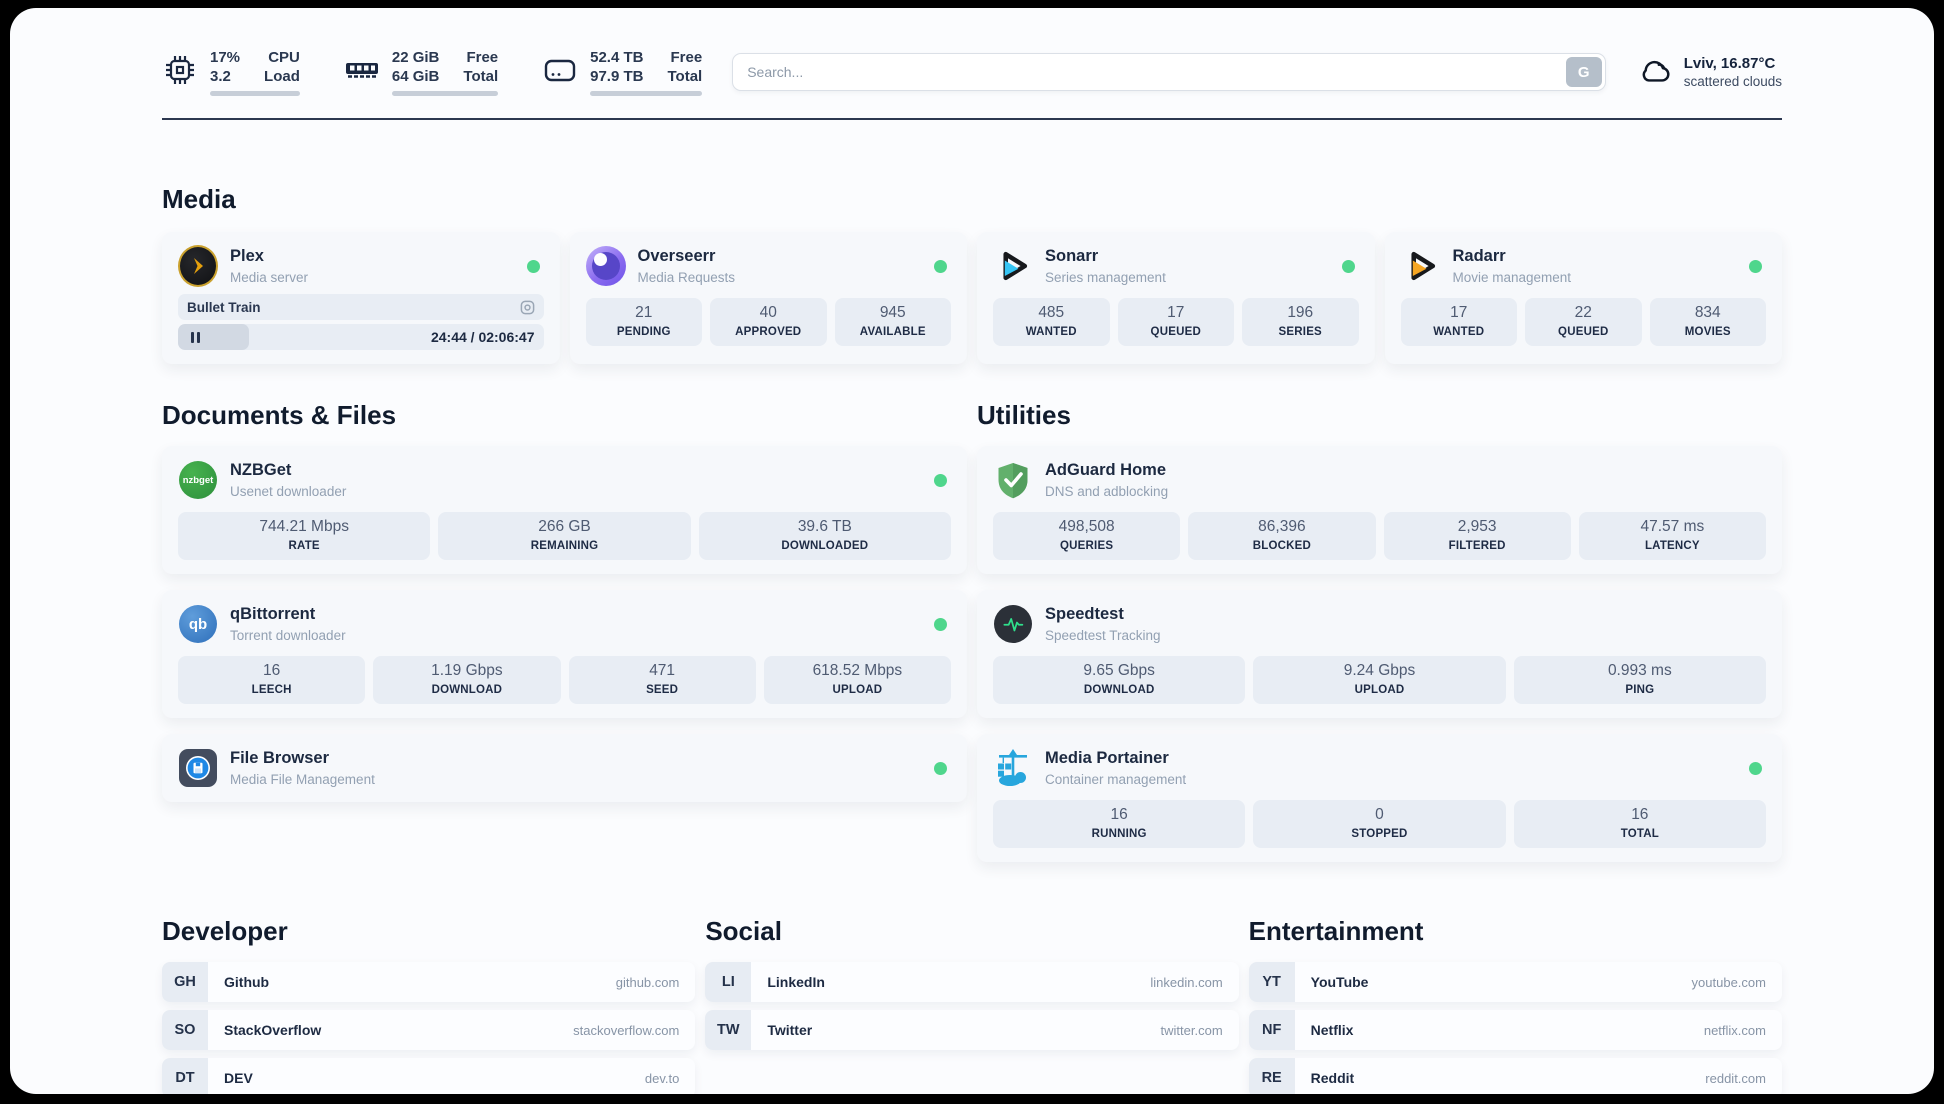 This screenshot has height=1104, width=1944. I want to click on section-title-media: Media, so click(199, 199).